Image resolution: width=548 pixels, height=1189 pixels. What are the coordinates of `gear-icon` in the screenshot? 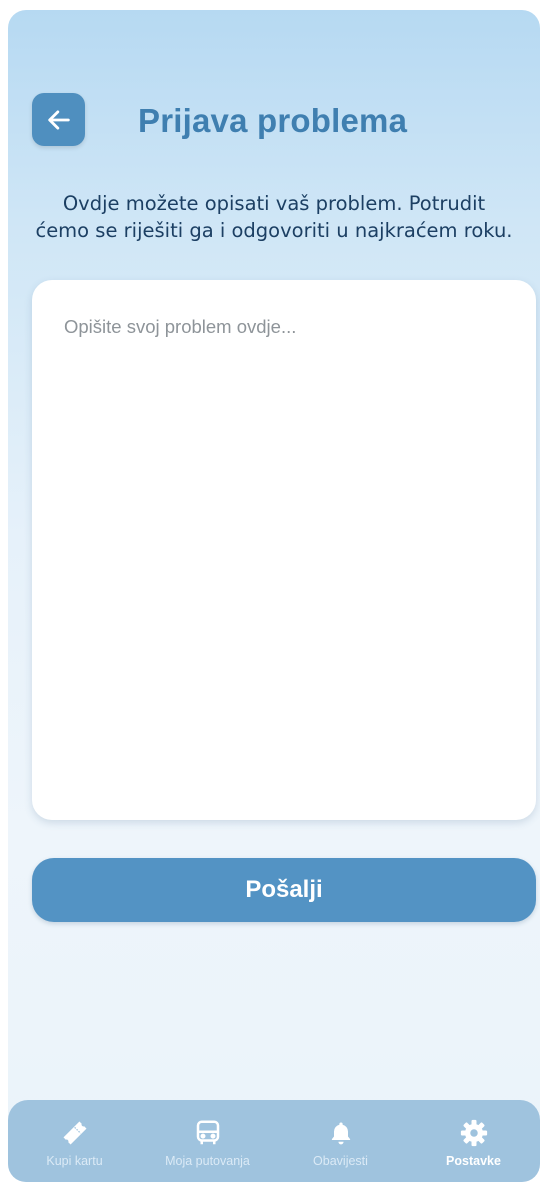 It's located at (474, 1133).